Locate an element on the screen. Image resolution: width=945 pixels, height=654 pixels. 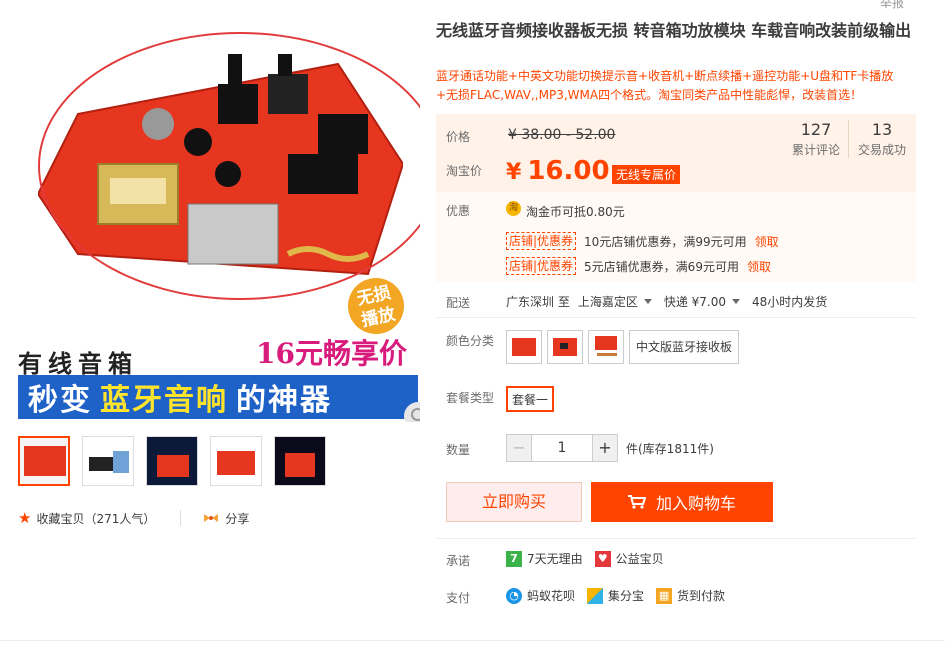
item-actions: ★ 收藏宝贝（271人气） 分享 is located at coordinates (133, 518).